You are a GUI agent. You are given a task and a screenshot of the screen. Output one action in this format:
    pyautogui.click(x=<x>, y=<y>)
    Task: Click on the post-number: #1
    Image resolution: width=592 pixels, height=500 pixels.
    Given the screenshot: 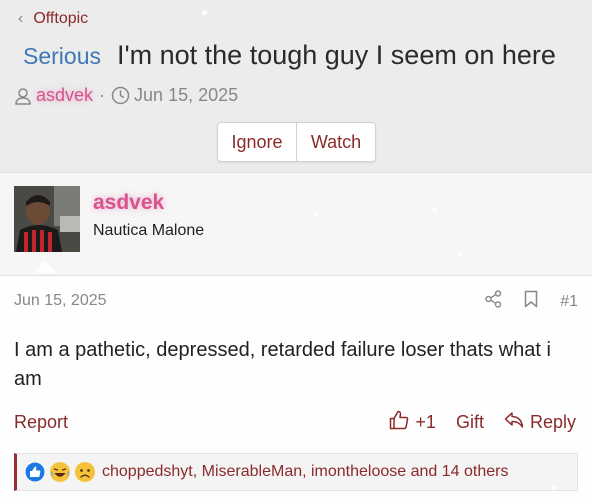 What is the action you would take?
    pyautogui.click(x=569, y=302)
    